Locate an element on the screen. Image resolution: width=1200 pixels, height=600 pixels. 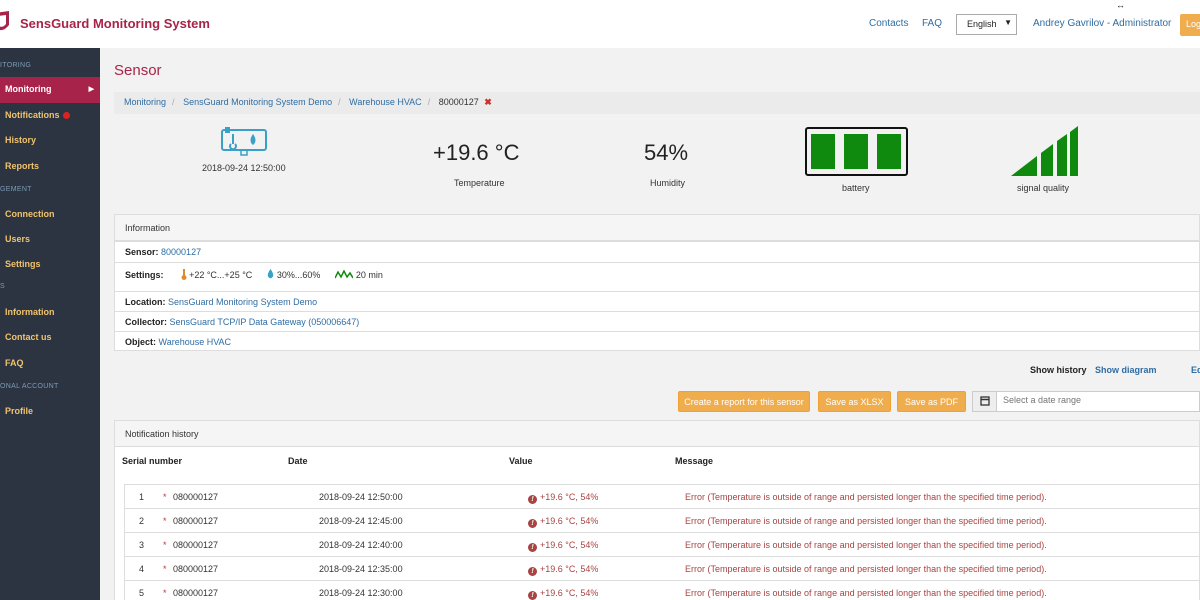
interval-wave-icon is located at coordinates (344, 274).